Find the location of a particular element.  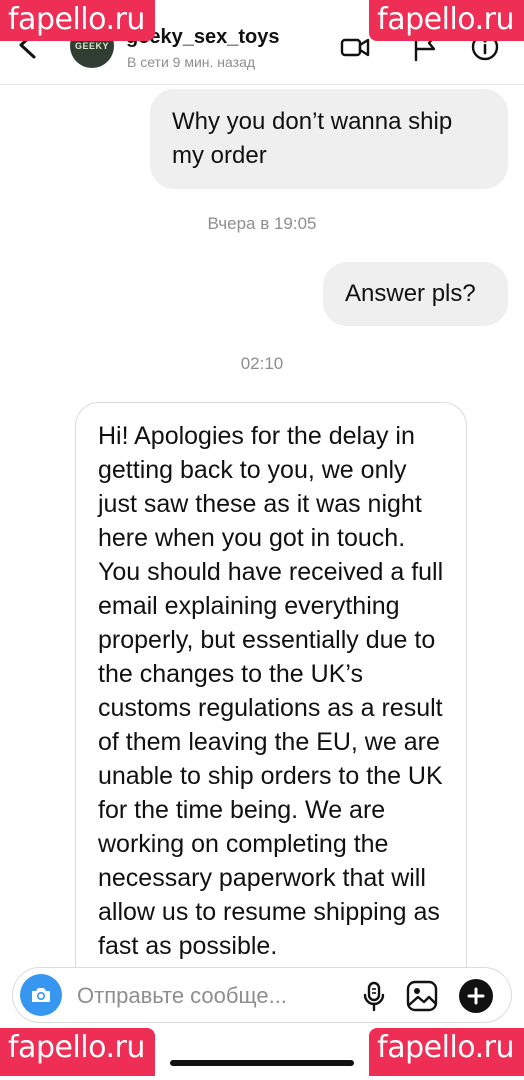

watermark-bottom-left: fapello.ru is located at coordinates (77, 1052).